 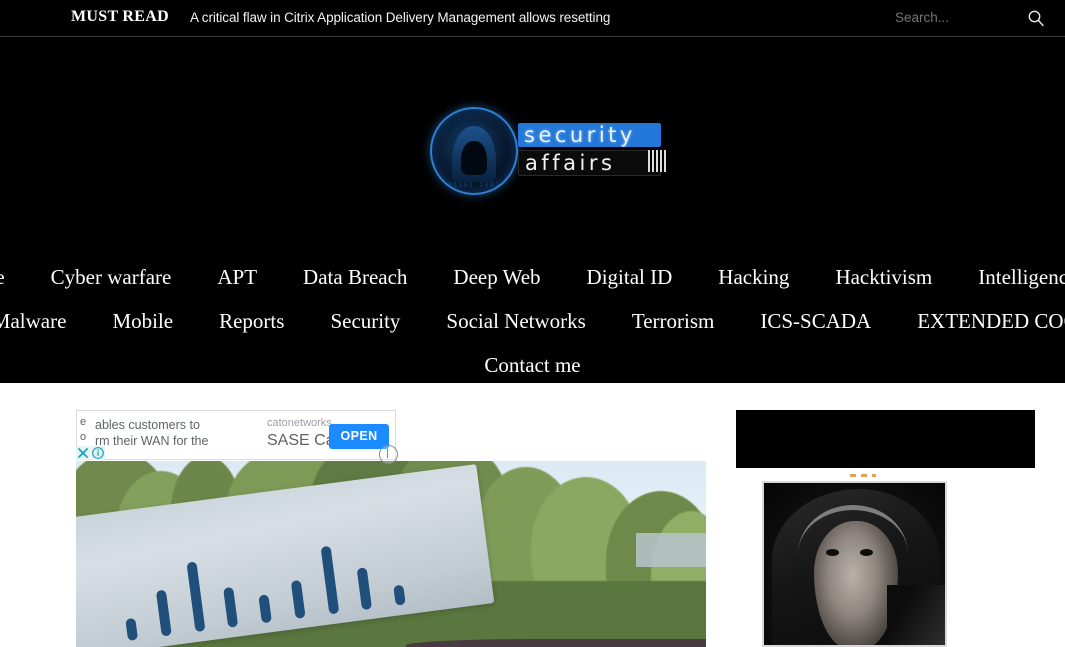 I want to click on close-icon, so click(x=83, y=453).